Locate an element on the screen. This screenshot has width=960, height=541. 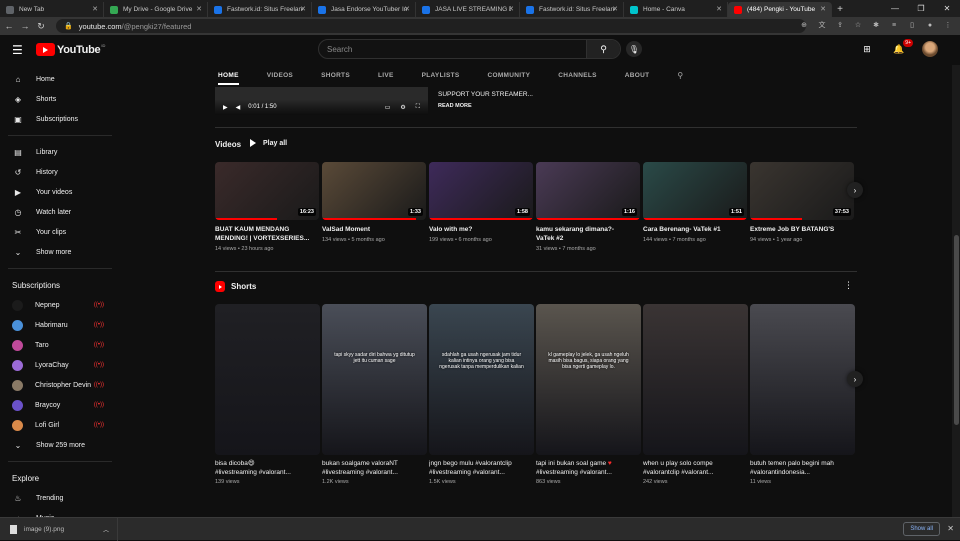
tab-live: LIVE is located at coordinates (386, 75).